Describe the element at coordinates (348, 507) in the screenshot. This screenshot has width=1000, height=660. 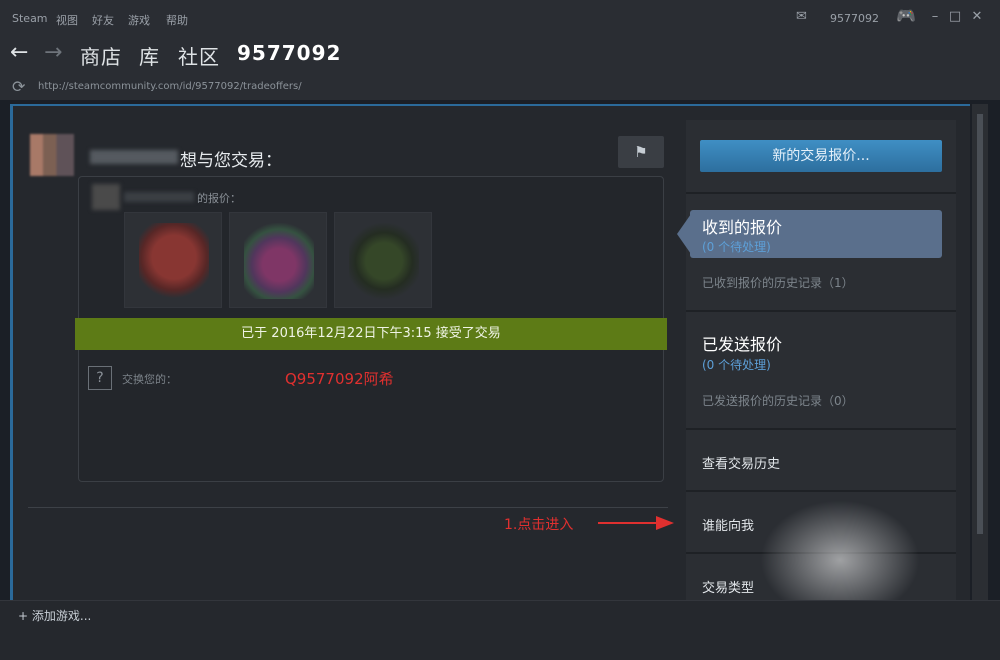
I see `divider` at that location.